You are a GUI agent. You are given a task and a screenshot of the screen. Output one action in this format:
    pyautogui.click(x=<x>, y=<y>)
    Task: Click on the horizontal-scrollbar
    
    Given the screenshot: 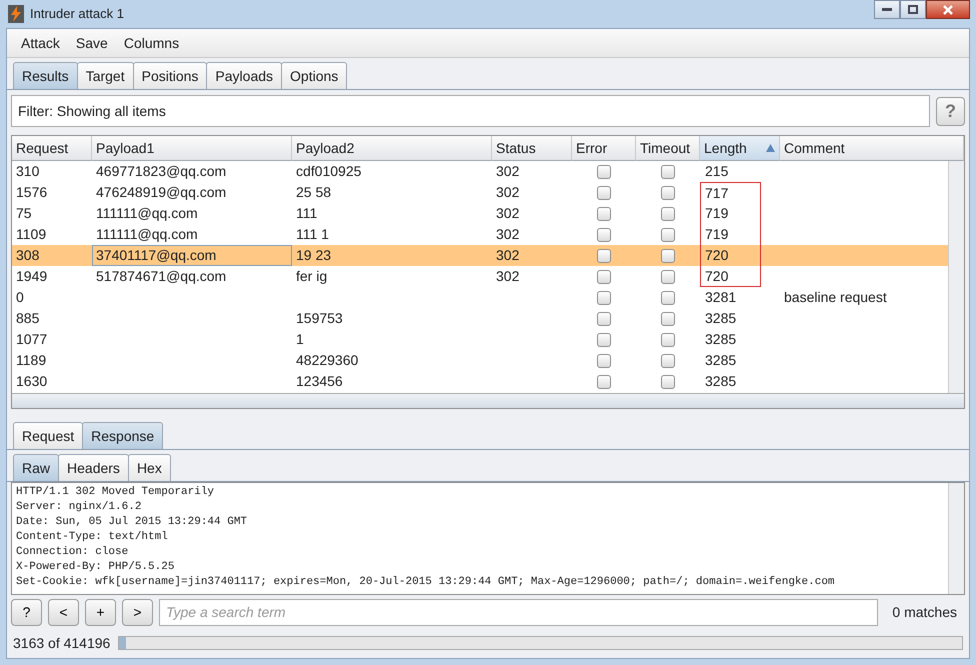 What is the action you would take?
    pyautogui.click(x=488, y=400)
    